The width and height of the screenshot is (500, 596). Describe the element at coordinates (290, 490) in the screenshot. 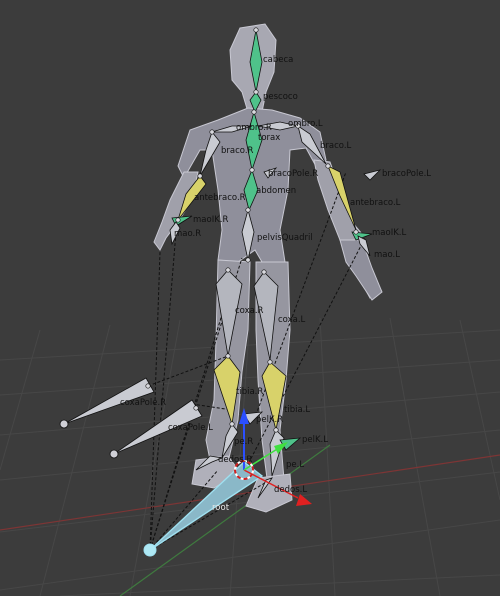

I see `label-dedos-l: dedos.L` at that location.